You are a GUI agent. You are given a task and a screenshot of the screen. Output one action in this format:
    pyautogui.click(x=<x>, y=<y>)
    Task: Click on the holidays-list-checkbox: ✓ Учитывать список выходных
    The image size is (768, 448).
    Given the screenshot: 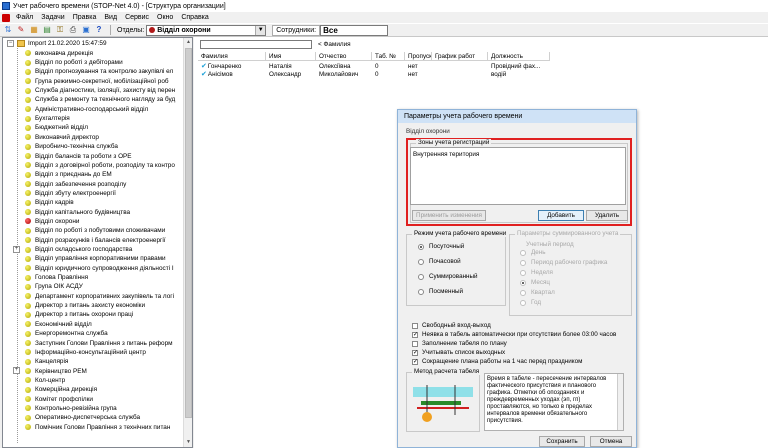 What is the action you would take?
    pyautogui.click(x=458, y=352)
    